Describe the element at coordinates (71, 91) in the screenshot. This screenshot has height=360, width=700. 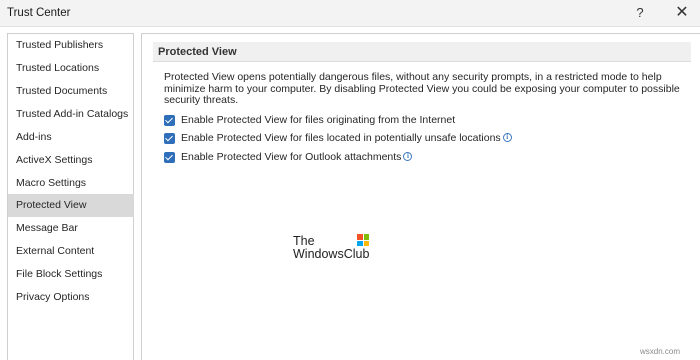
I see `sidebar-item-trusted-documents: Trusted Documents` at that location.